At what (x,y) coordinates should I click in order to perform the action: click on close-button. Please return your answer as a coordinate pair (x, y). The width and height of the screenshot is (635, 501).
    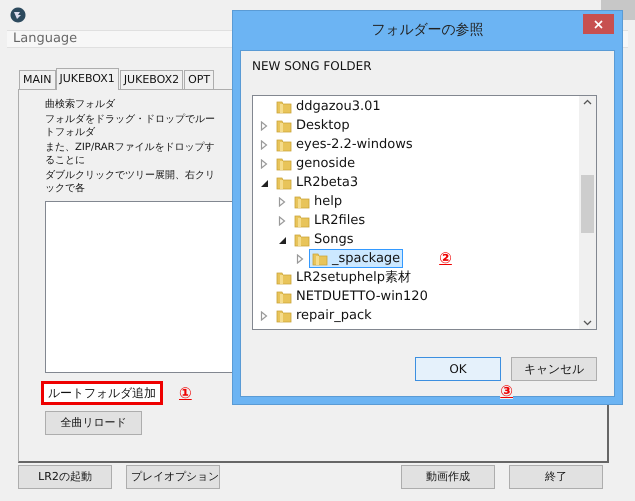
    Looking at the image, I should click on (598, 24).